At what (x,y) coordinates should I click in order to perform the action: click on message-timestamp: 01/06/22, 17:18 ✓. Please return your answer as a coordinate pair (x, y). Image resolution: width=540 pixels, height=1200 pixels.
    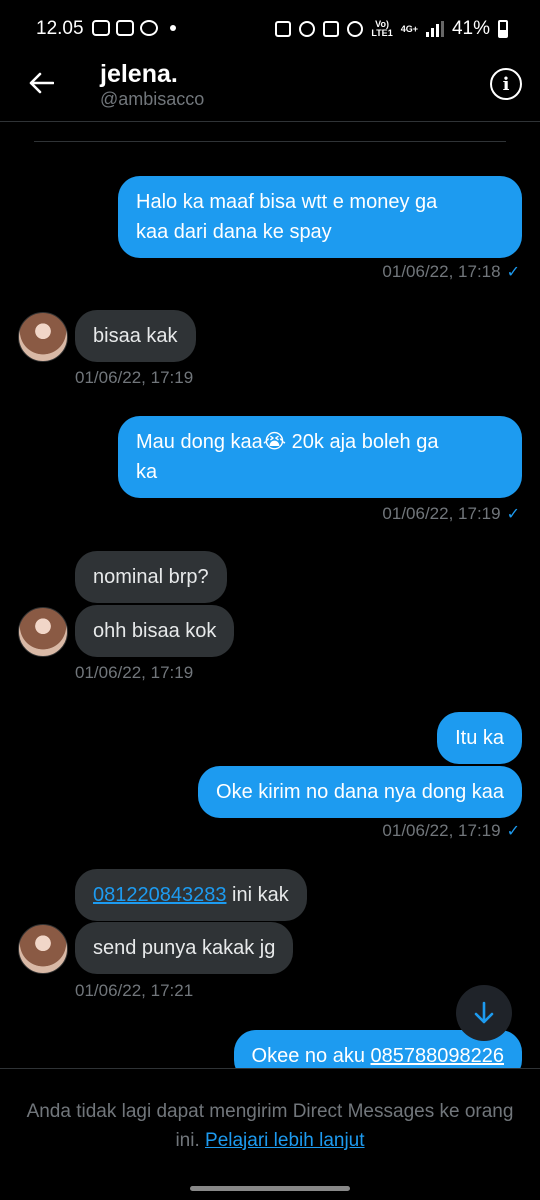
    Looking at the image, I should click on (451, 272).